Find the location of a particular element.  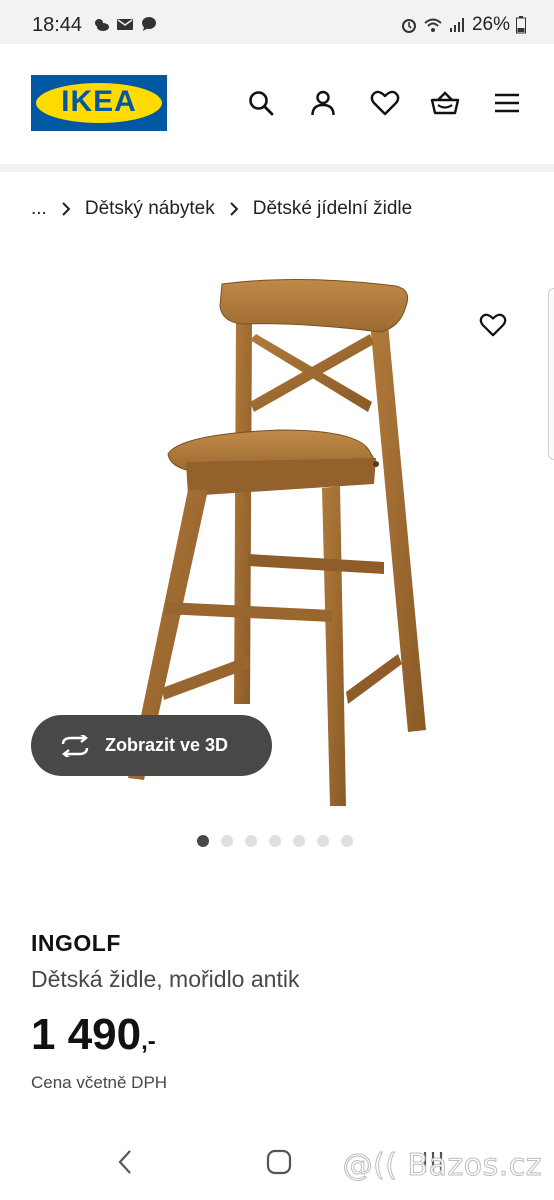

heart-icon is located at coordinates (385, 103).